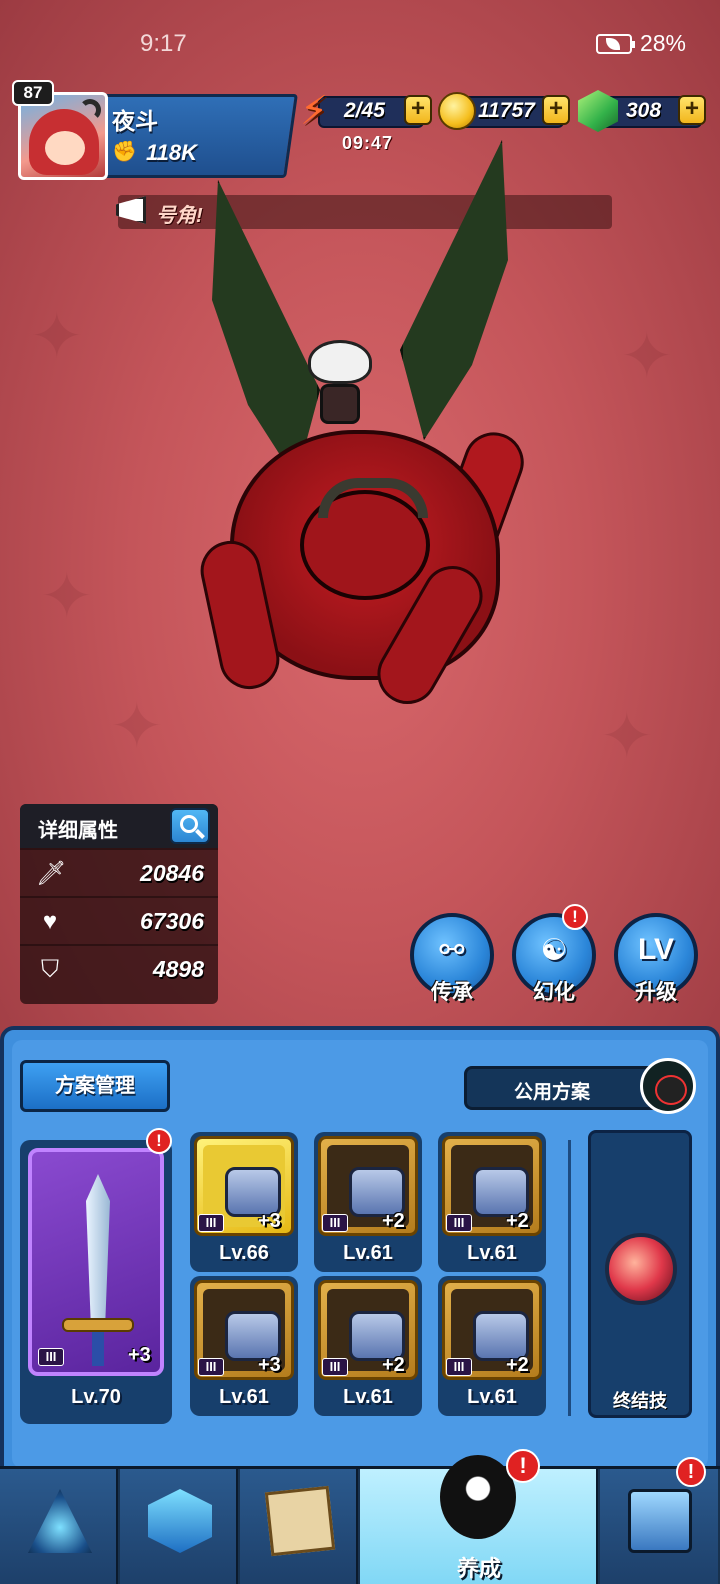 Image resolution: width=720 pixels, height=1584 pixels. What do you see at coordinates (269, 1365) in the screenshot?
I see `gloves-enhance: +3` at bounding box center [269, 1365].